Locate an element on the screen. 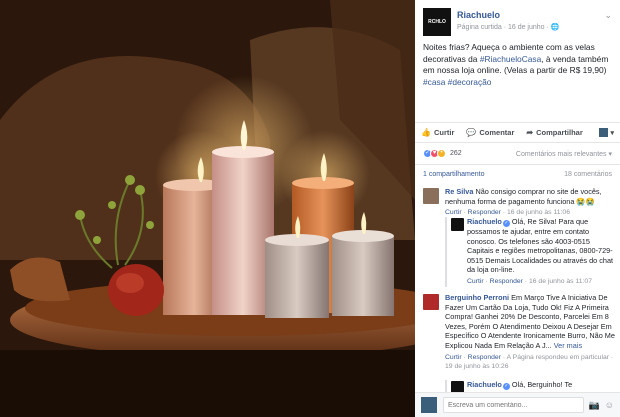  reply-item: Riachuelo ✓ Olá, Berguinho! Te is located at coordinates (534, 386).